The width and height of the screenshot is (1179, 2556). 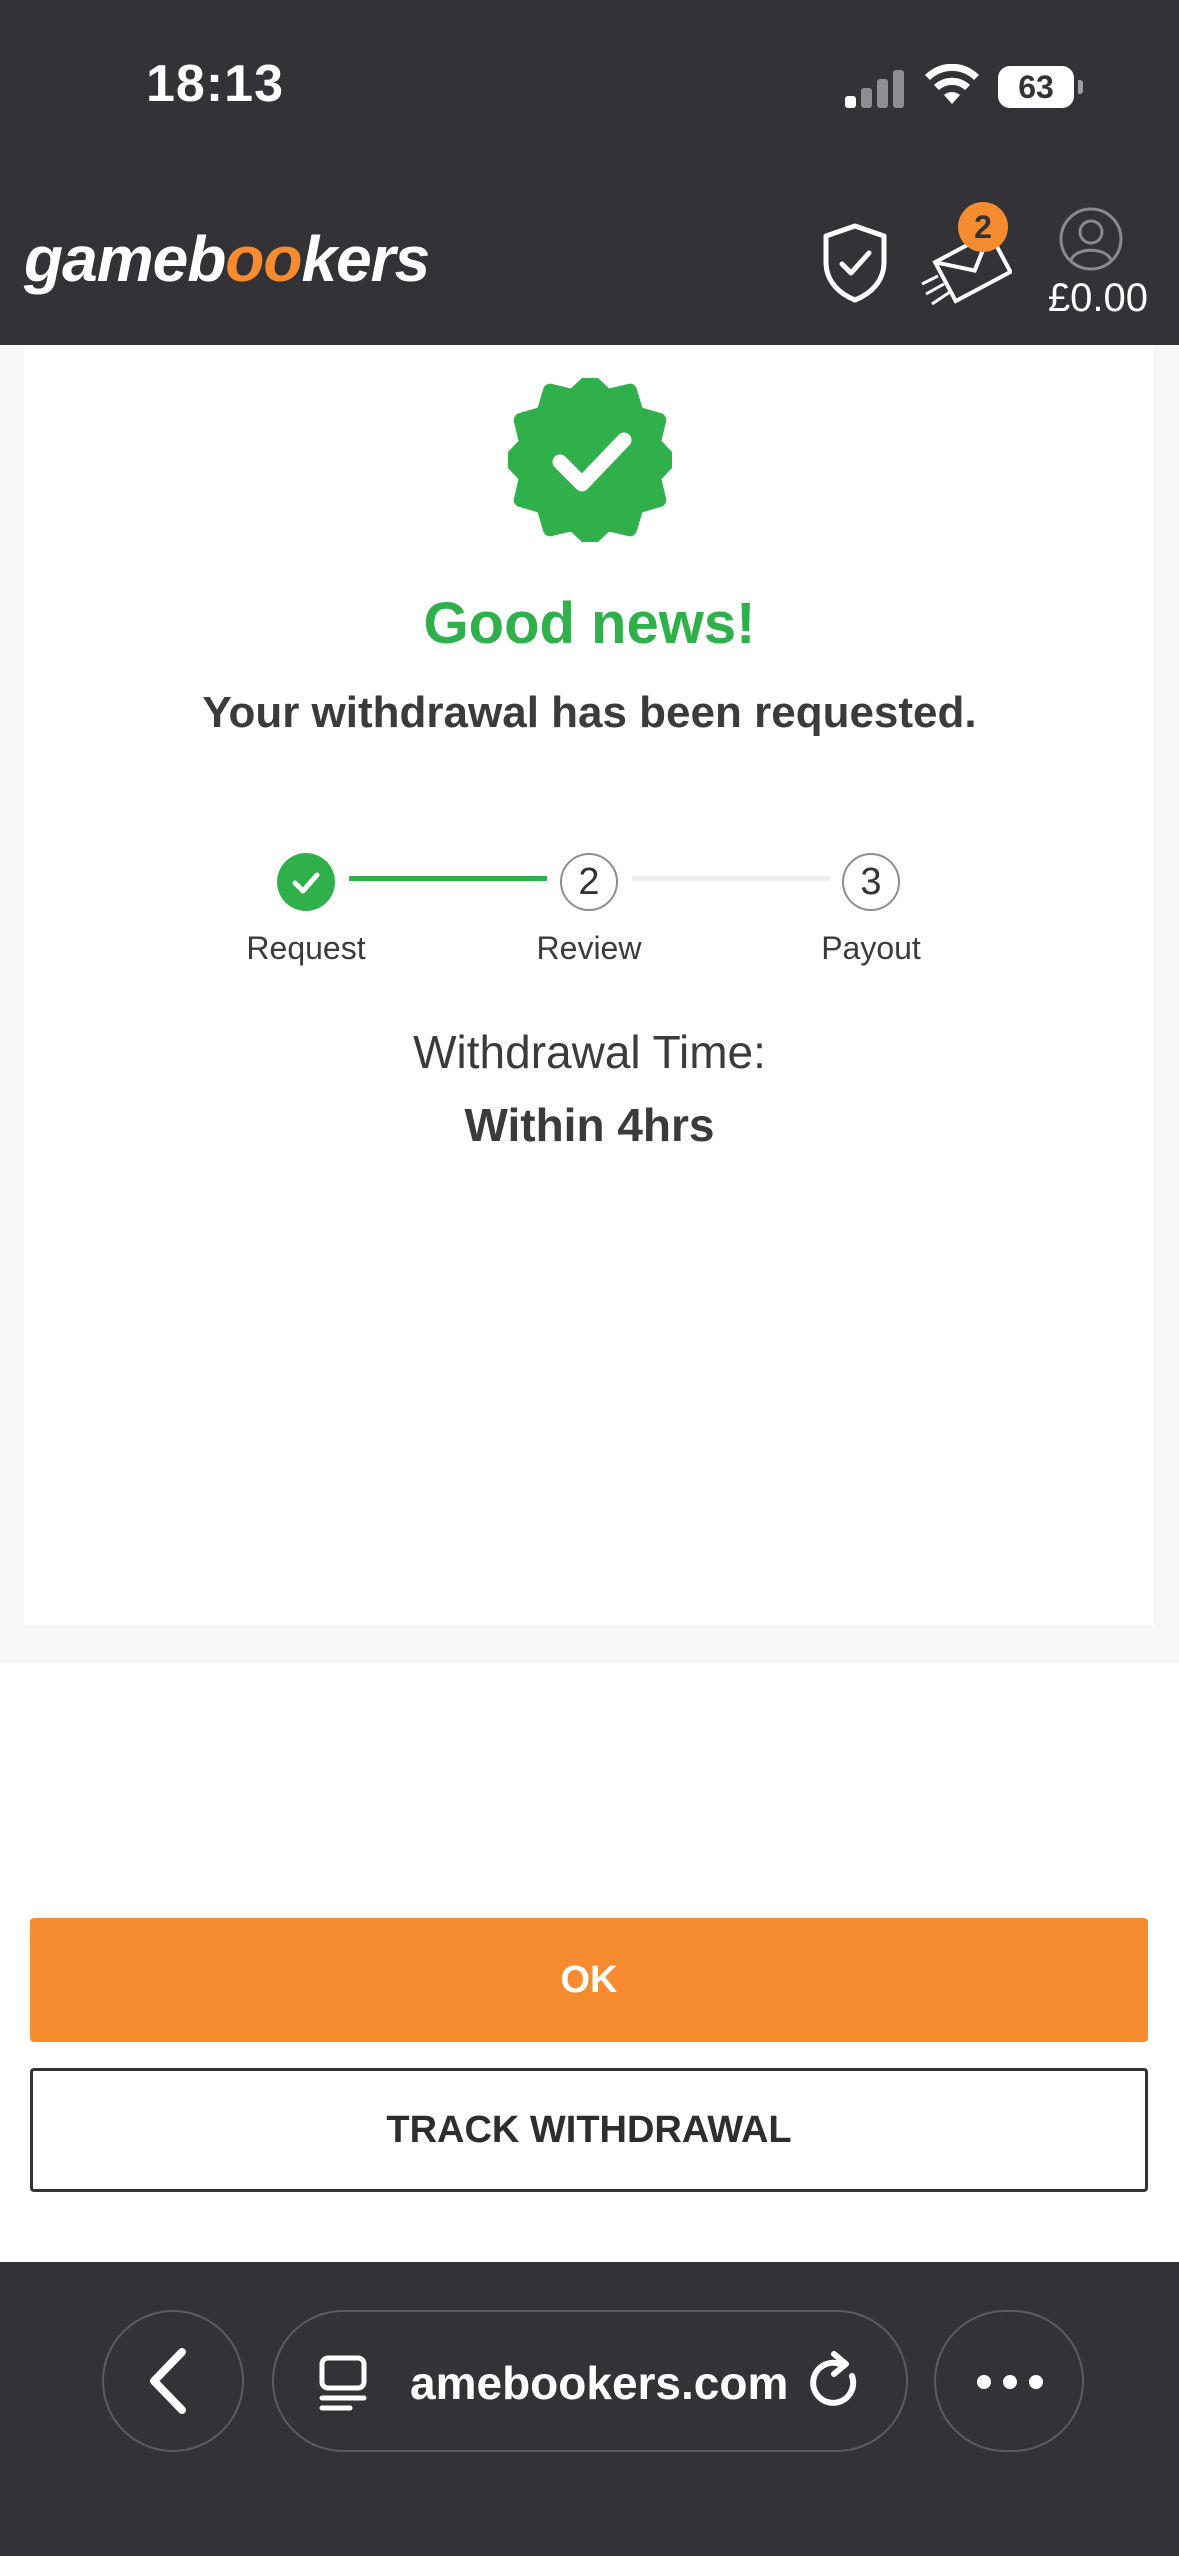 I want to click on gamebookers-logo: gamebookers, so click(x=227, y=259).